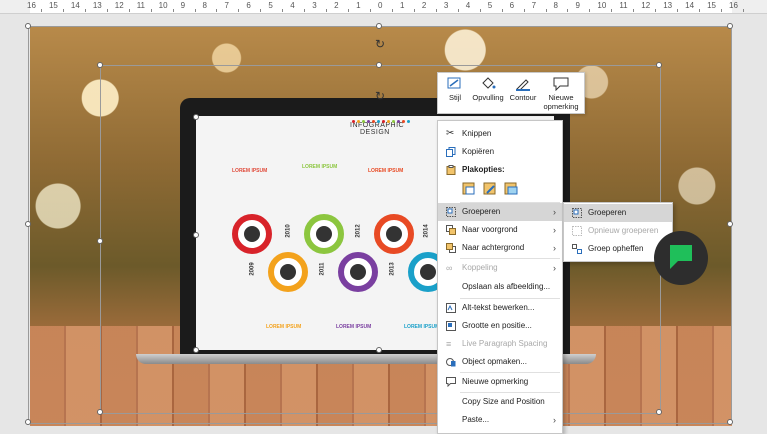  I want to click on bring-forward-icon, so click(451, 230).